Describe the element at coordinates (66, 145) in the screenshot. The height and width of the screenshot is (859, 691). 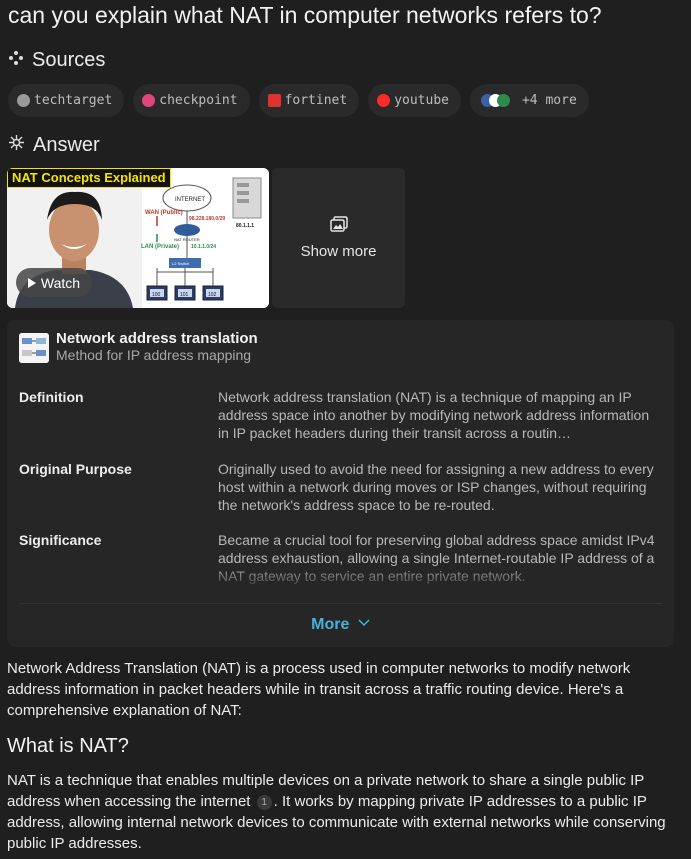
I see `answer-heading-label: Answer` at that location.